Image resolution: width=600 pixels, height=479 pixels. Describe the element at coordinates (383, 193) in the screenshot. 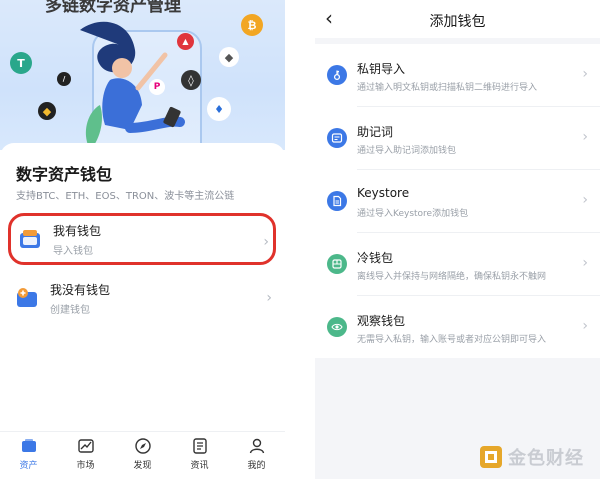

I see `keystore-title: Keystore` at that location.